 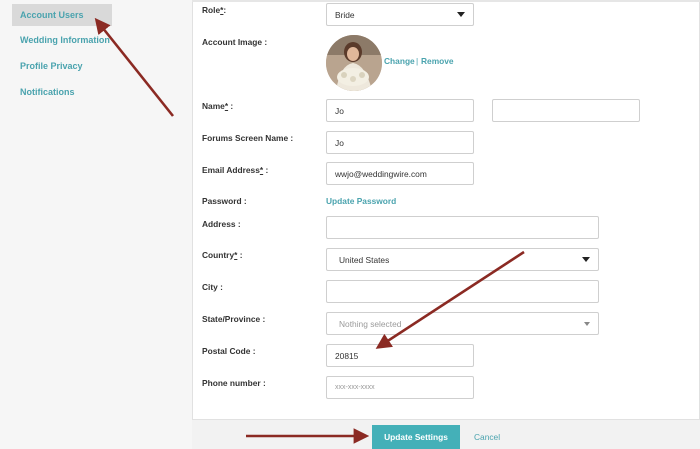 What do you see at coordinates (229, 351) in the screenshot?
I see `postal-code-label: Postal Code :` at bounding box center [229, 351].